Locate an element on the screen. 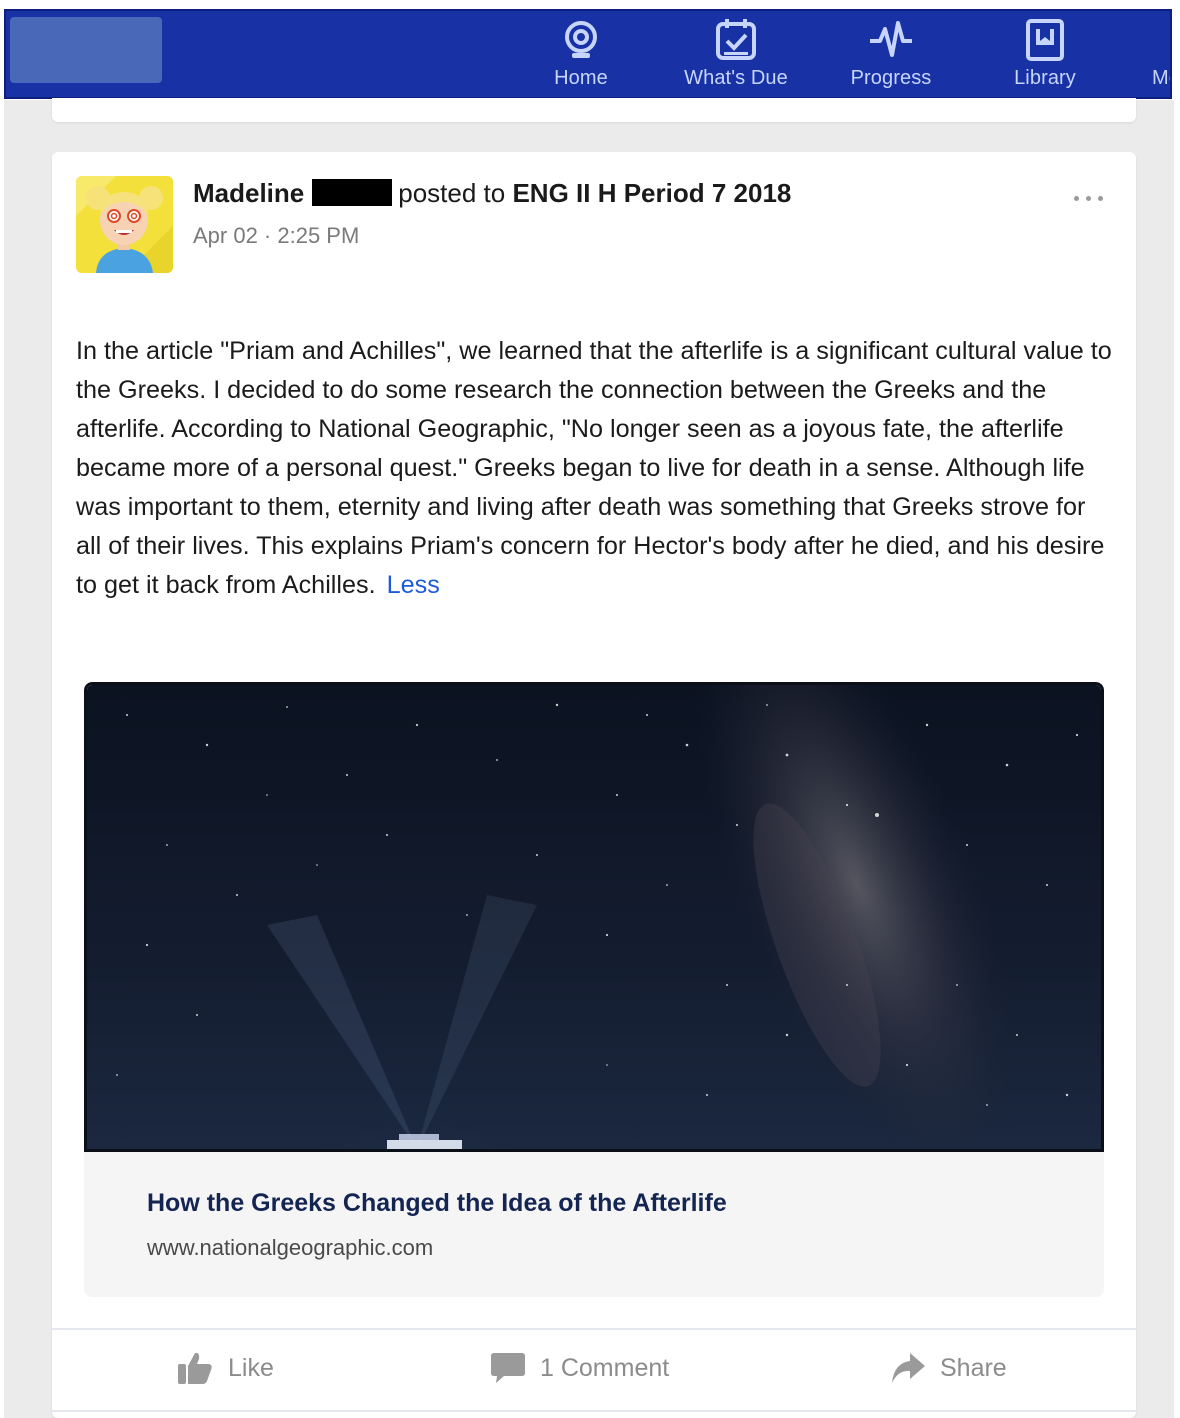  nav-library: Library is located at coordinates (1045, 54).